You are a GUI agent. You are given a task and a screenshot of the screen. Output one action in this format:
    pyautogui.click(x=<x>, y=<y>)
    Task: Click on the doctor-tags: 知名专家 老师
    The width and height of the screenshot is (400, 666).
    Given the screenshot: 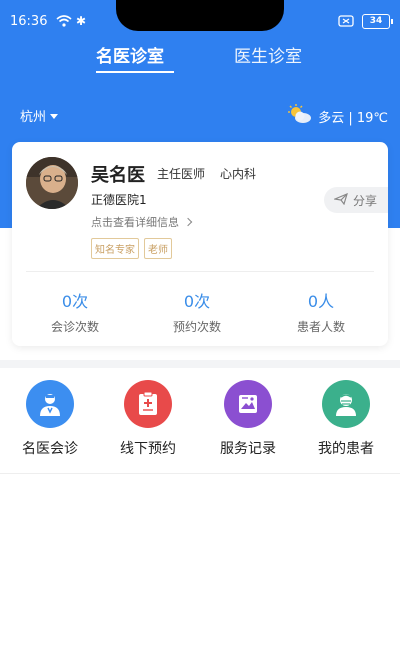 What is the action you would take?
    pyautogui.click(x=131, y=248)
    